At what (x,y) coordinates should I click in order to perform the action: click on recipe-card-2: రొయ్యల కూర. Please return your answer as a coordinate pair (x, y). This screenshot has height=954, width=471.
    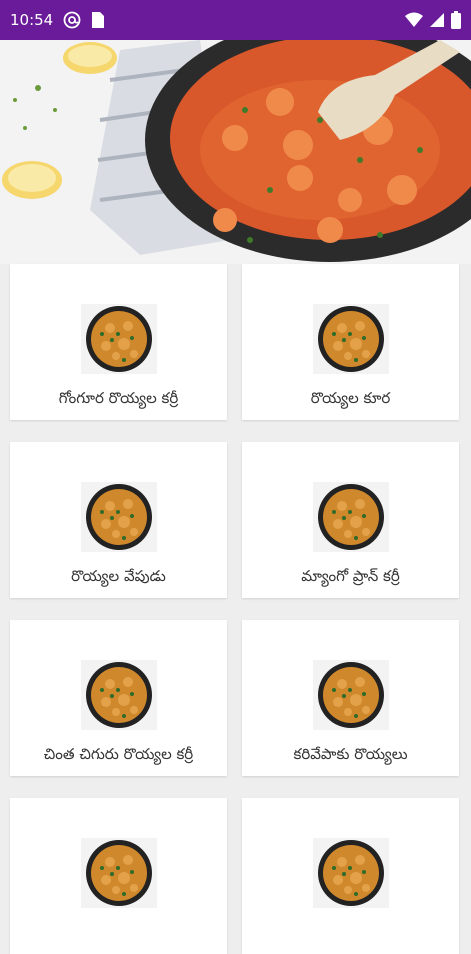
    Looking at the image, I should click on (350, 342).